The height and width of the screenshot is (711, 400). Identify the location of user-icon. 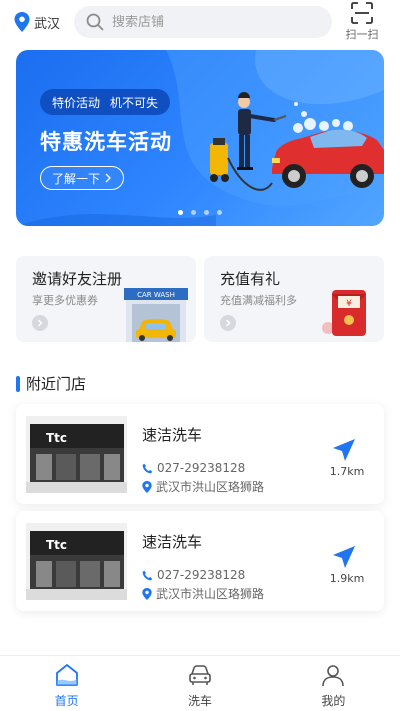
(333, 676).